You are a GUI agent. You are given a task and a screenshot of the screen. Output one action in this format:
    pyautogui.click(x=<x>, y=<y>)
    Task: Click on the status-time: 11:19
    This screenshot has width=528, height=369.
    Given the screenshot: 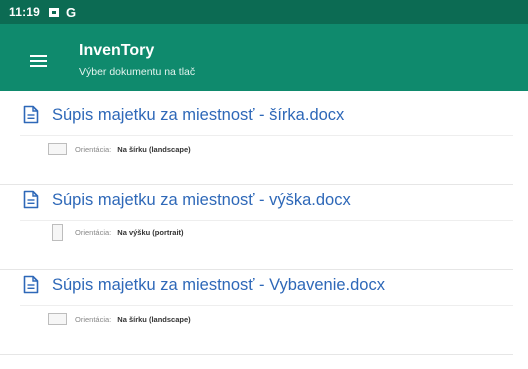 What is the action you would take?
    pyautogui.click(x=25, y=12)
    